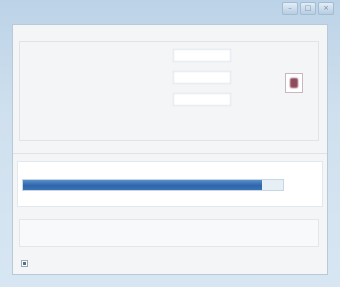 The height and width of the screenshot is (287, 340). I want to click on divider, so click(170, 153).